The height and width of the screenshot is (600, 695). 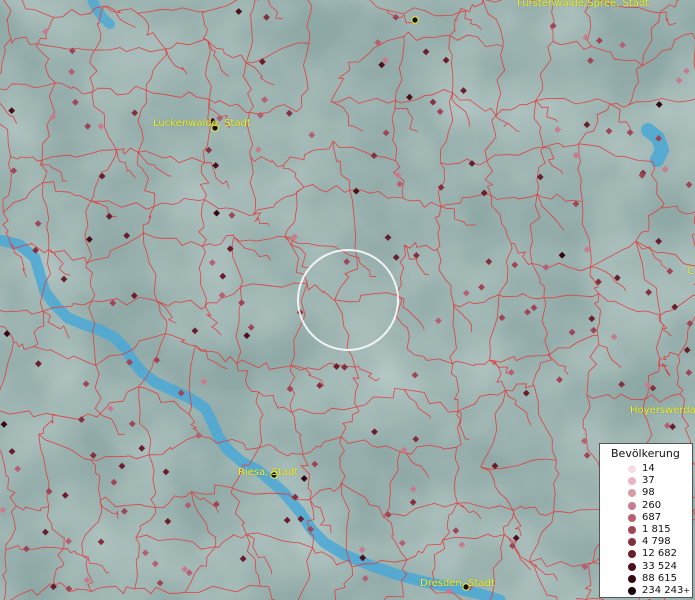 I want to click on legend-item: 98, so click(x=646, y=492).